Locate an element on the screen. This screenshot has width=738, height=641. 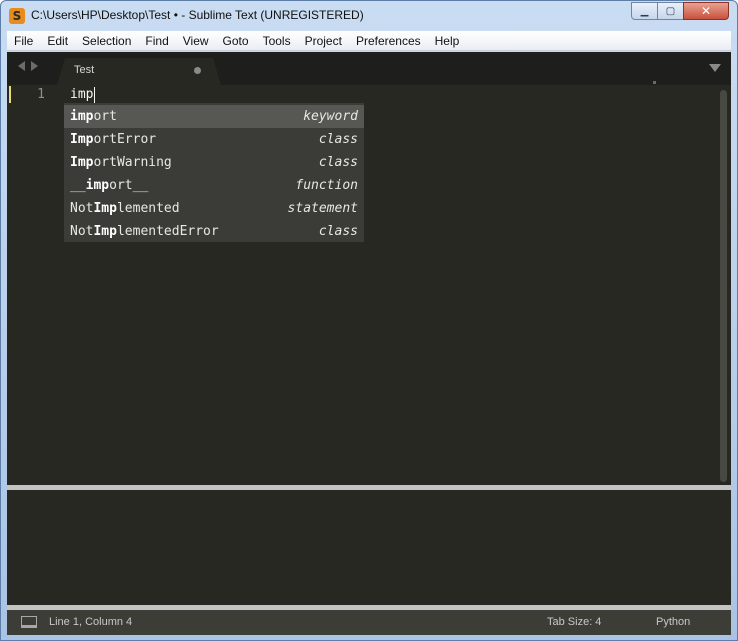
maximize-button: ▢ is located at coordinates (670, 11).